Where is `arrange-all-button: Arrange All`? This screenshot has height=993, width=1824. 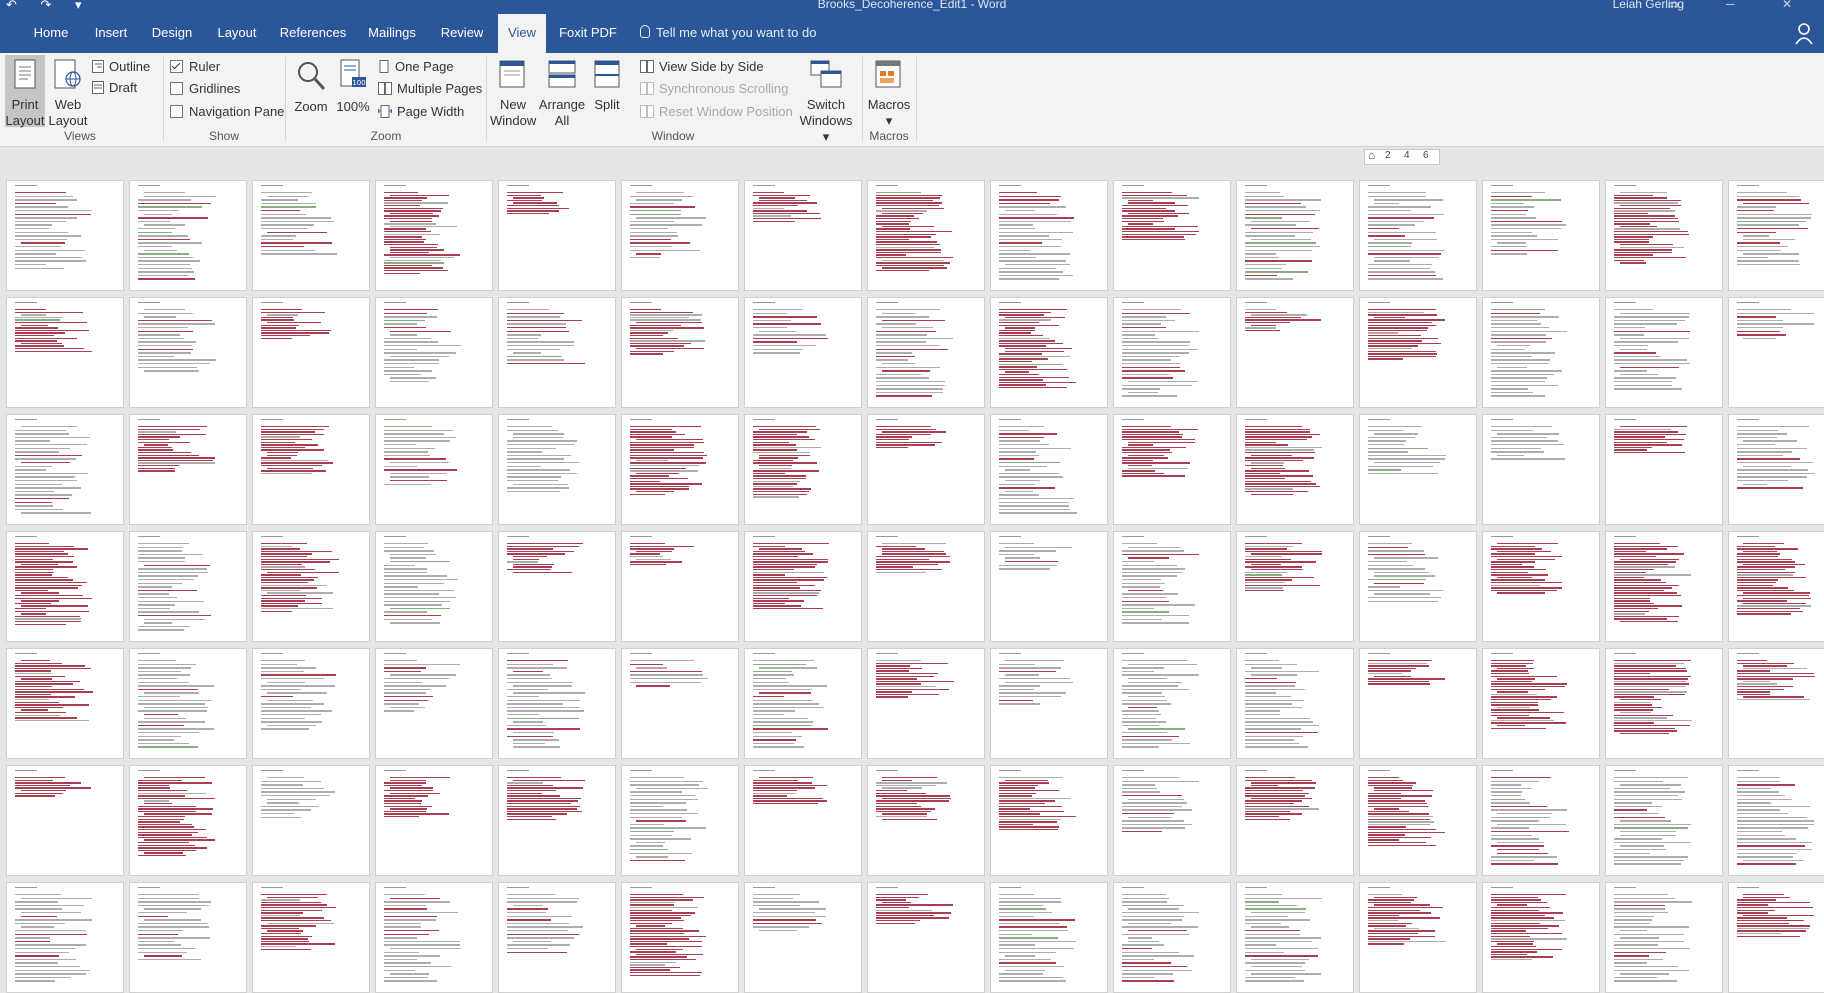
arrange-all-button: Arrange All is located at coordinates (562, 91).